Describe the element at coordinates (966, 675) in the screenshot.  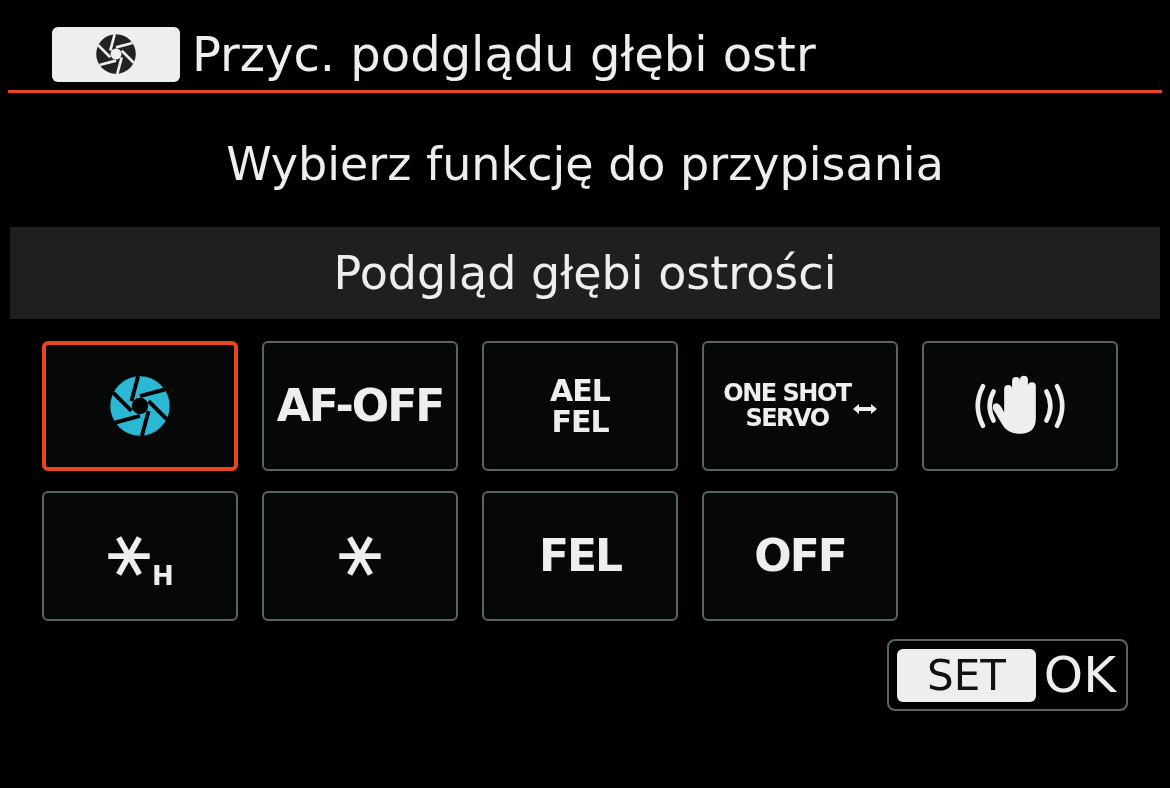
I see `set-key: SET` at that location.